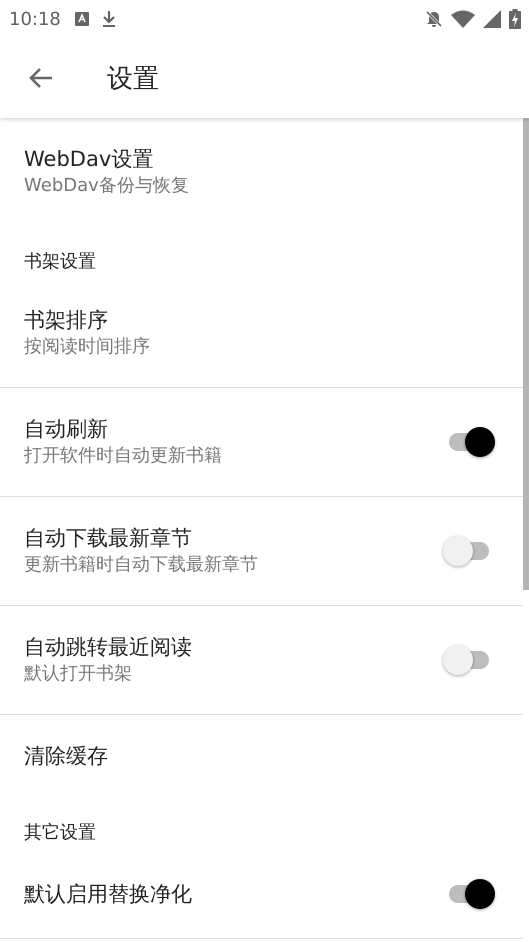 Image resolution: width=529 pixels, height=942 pixels. What do you see at coordinates (261, 756) in the screenshot?
I see `settings-item: 清除缓存` at bounding box center [261, 756].